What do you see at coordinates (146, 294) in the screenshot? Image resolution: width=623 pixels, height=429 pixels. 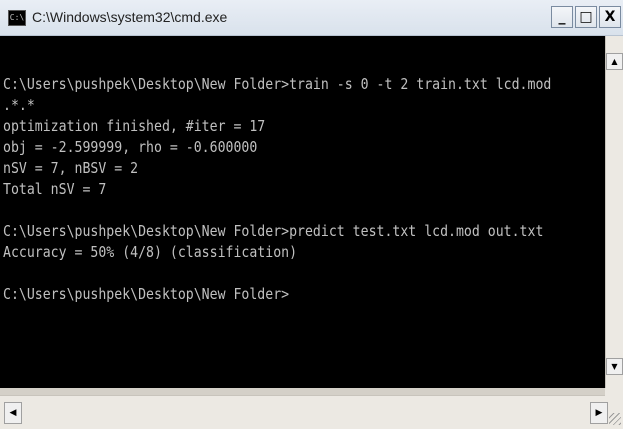 I see `console-line: C:\Users\pushpek\Desktop\New Folder>` at bounding box center [146, 294].